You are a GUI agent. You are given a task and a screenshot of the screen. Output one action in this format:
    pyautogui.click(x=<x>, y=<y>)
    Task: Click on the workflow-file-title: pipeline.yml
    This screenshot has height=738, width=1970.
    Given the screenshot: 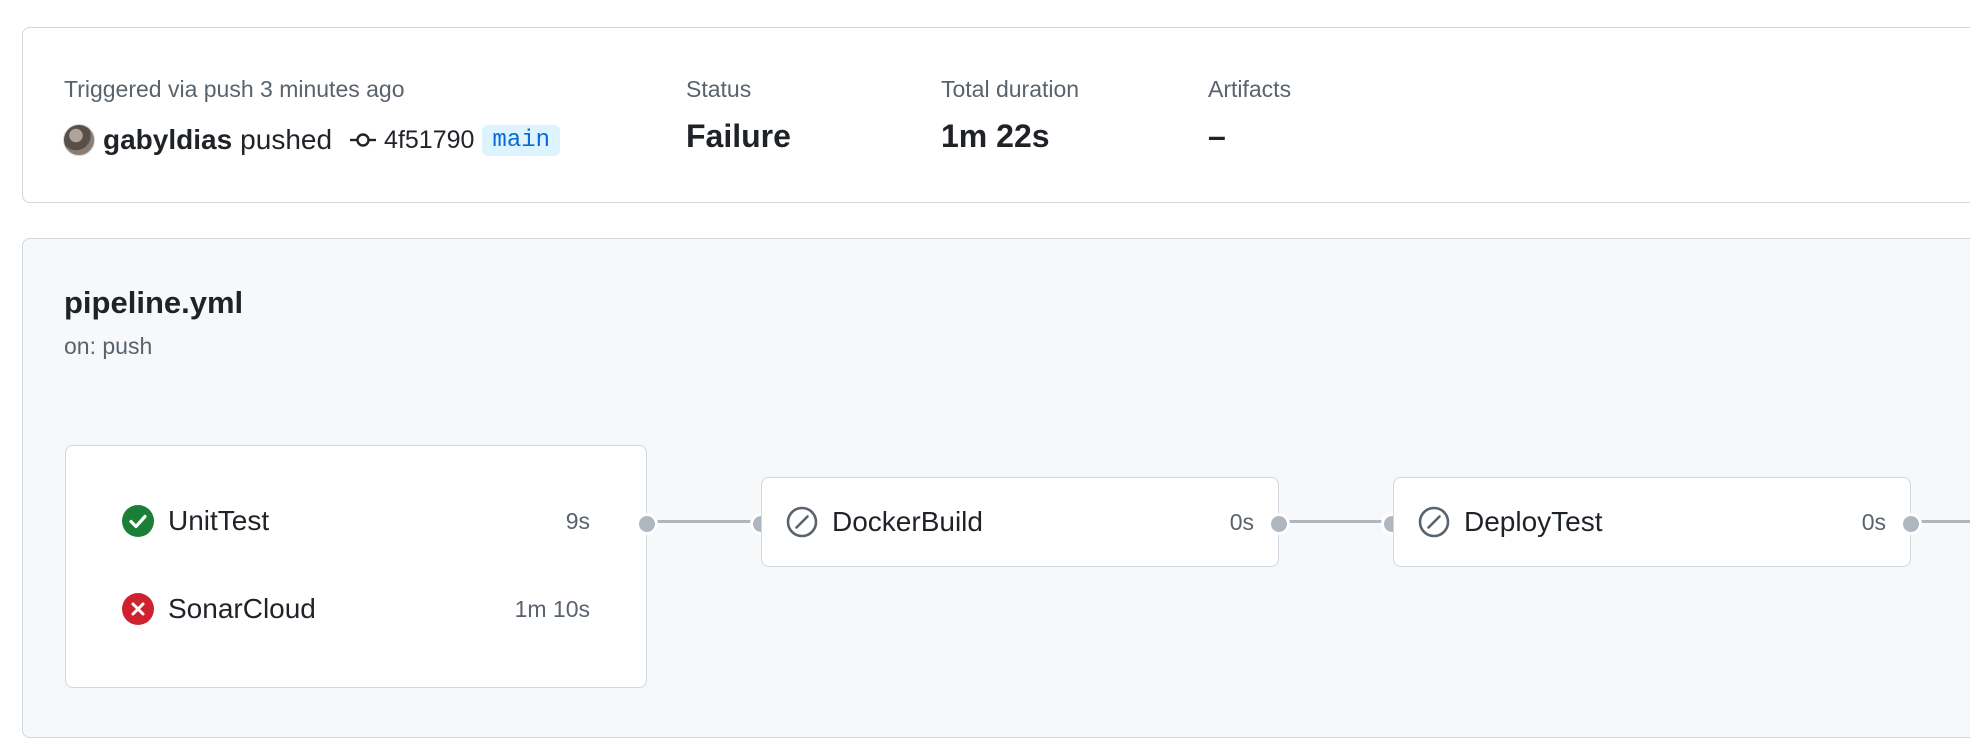 What is the action you would take?
    pyautogui.click(x=153, y=303)
    